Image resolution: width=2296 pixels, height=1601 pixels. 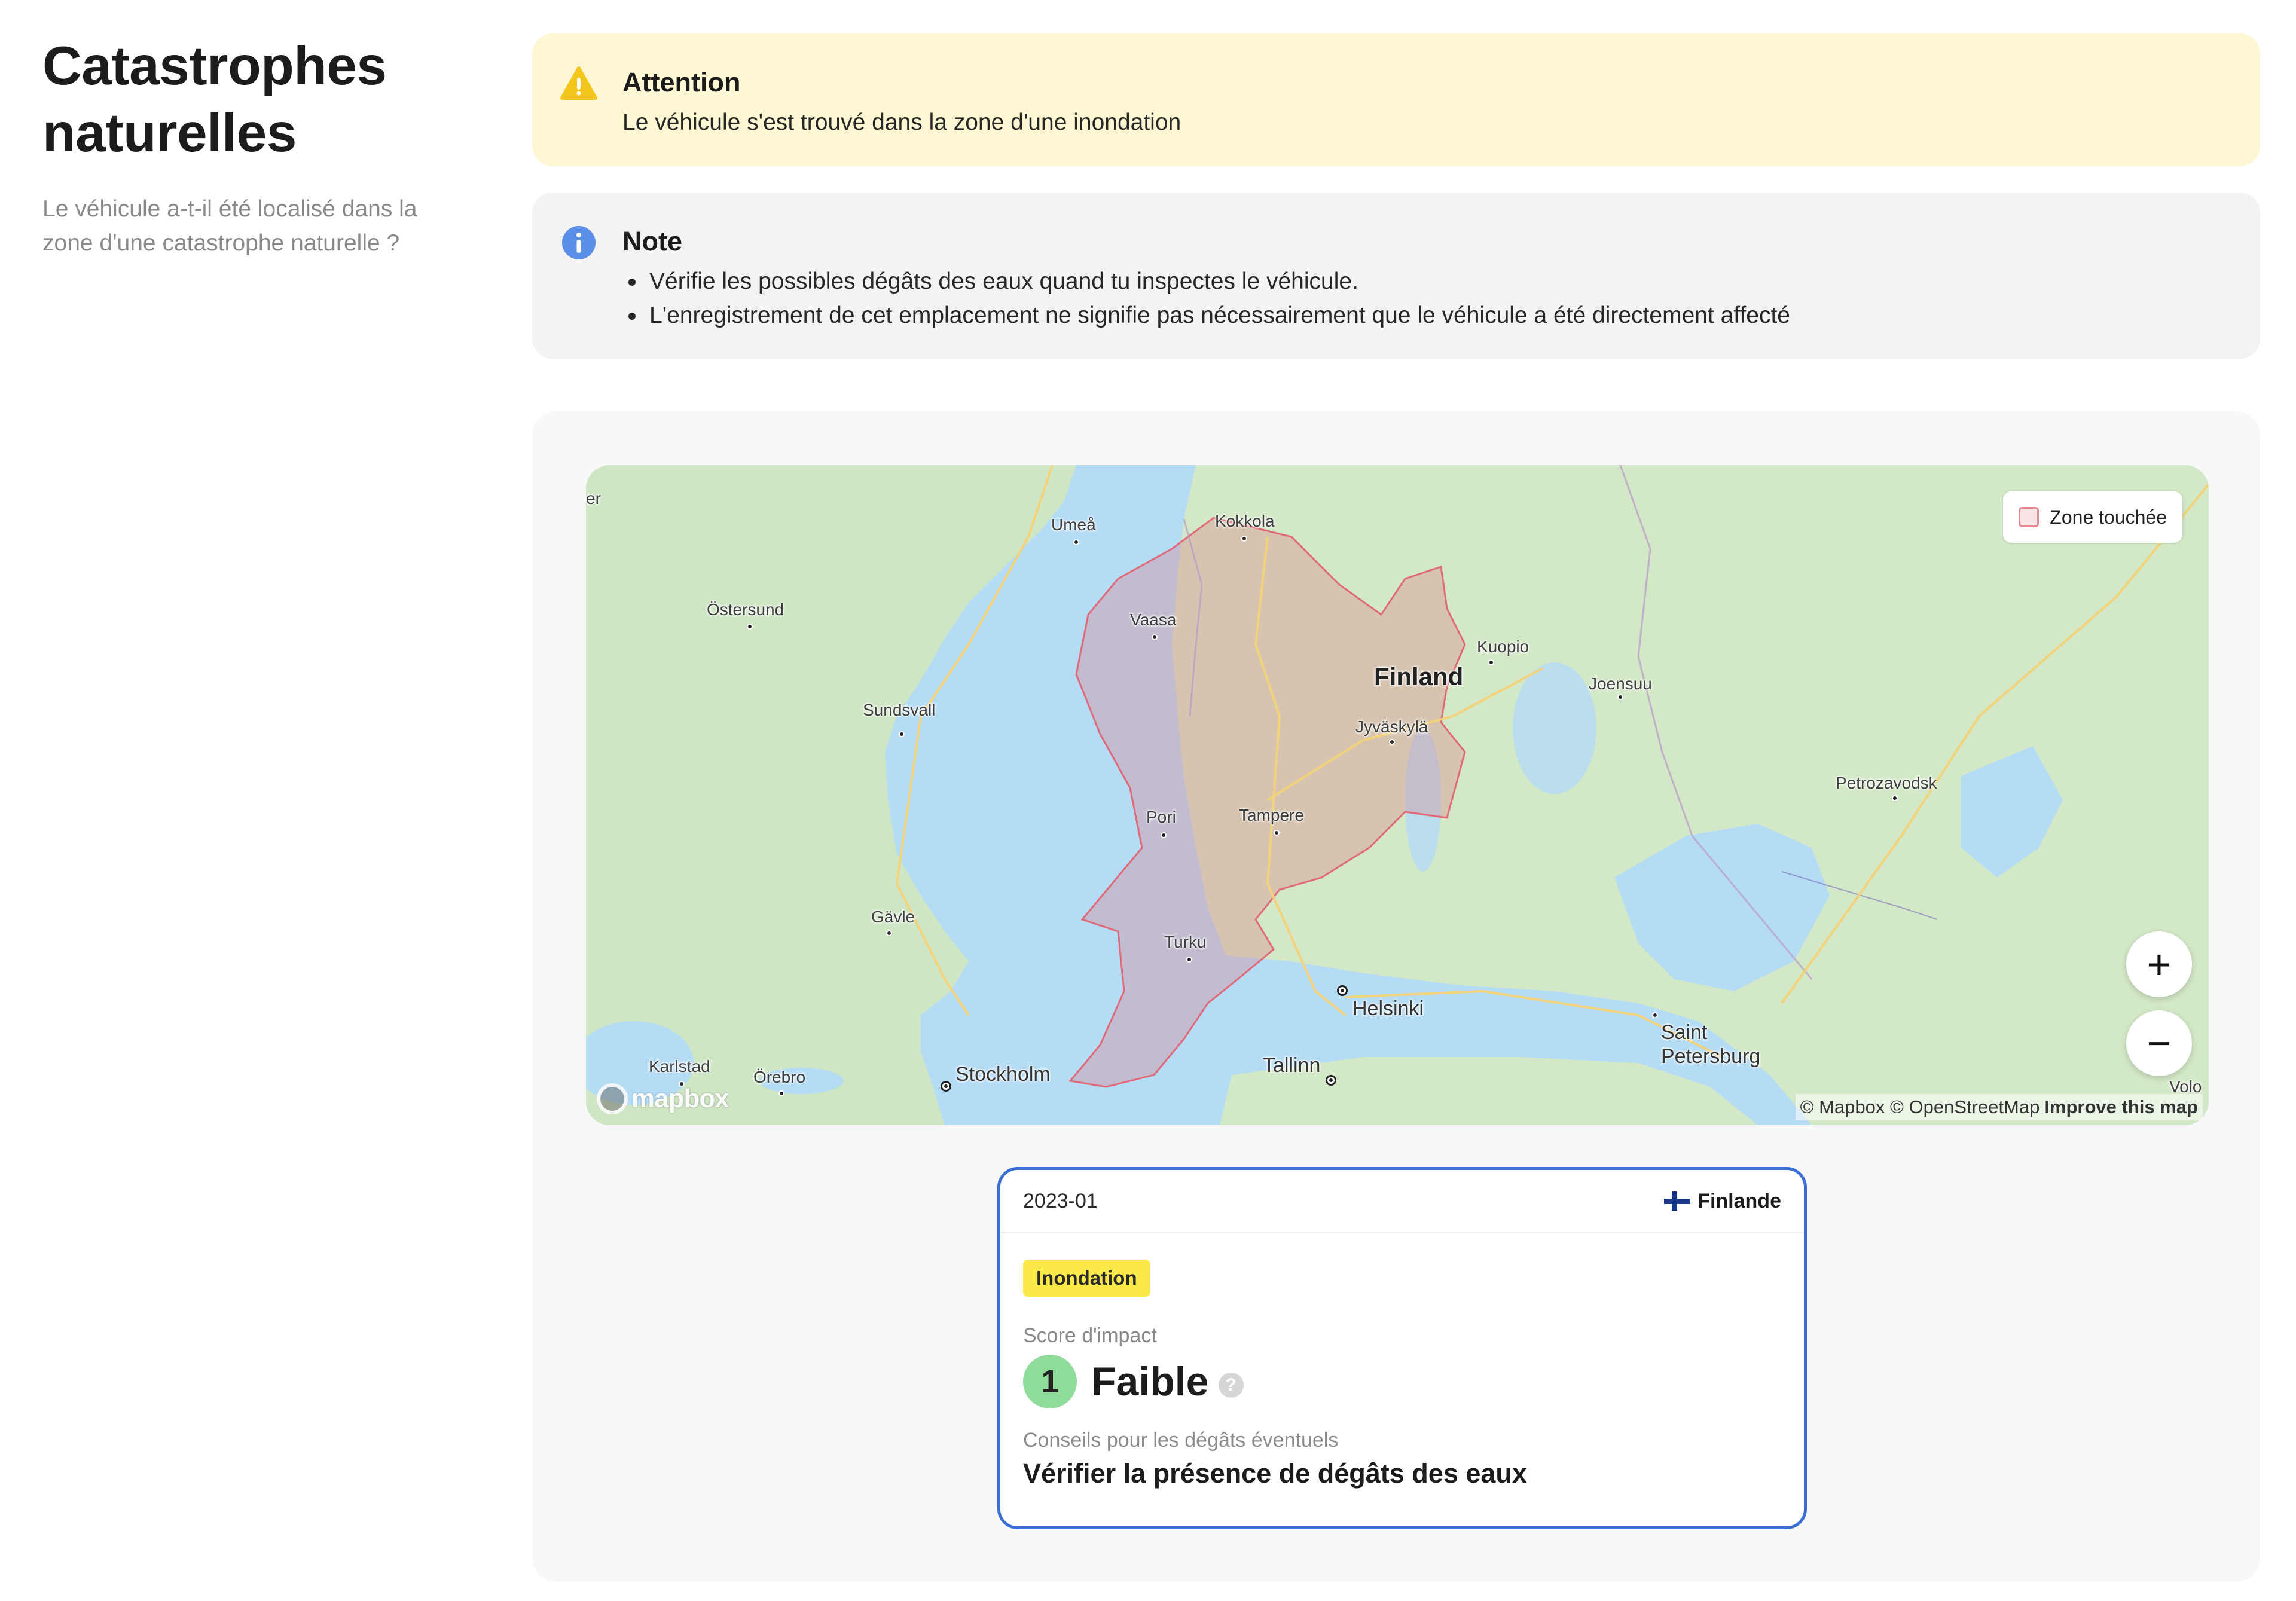 I want to click on map-label-orebro: Örebro, so click(x=779, y=1077).